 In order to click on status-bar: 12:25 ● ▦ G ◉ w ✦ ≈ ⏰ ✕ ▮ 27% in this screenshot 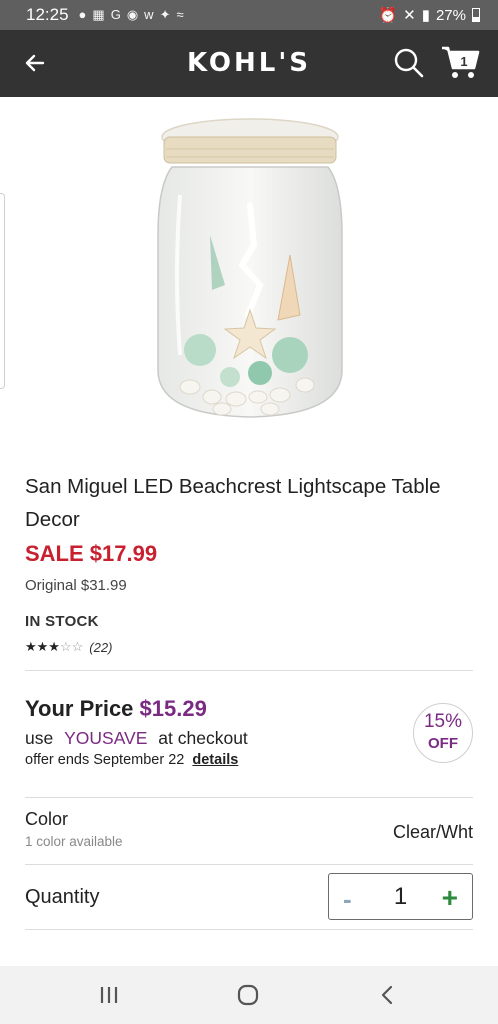, I will do `click(249, 15)`.